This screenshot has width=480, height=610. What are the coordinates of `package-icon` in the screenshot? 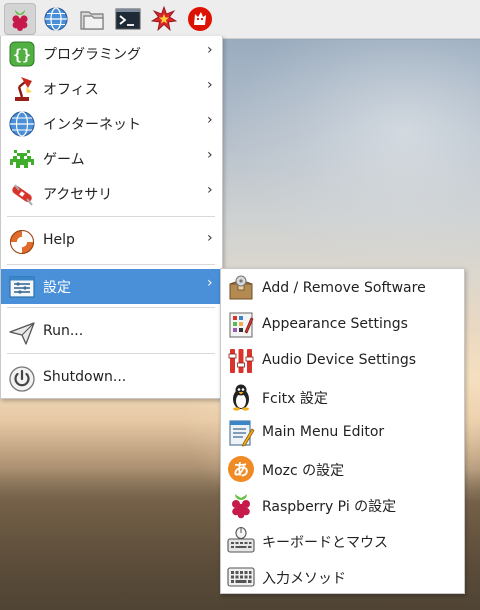 It's located at (241, 289).